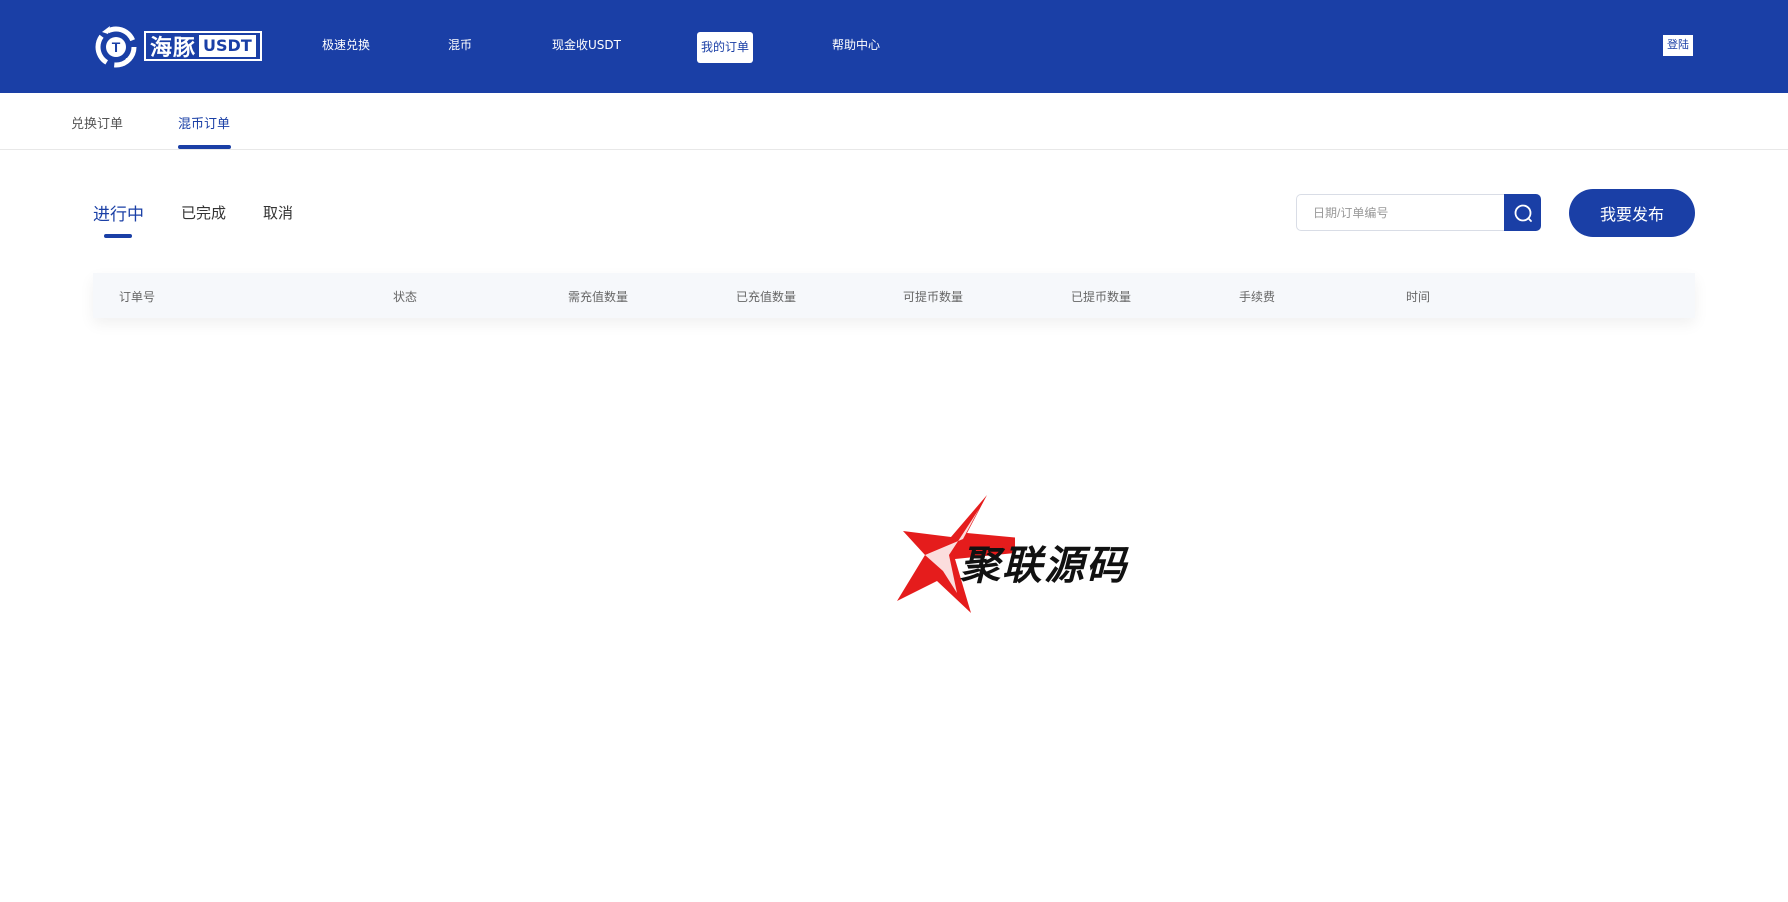 This screenshot has width=1788, height=902. Describe the element at coordinates (173, 48) in the screenshot. I see `logo-cn-text: 海豚` at that location.